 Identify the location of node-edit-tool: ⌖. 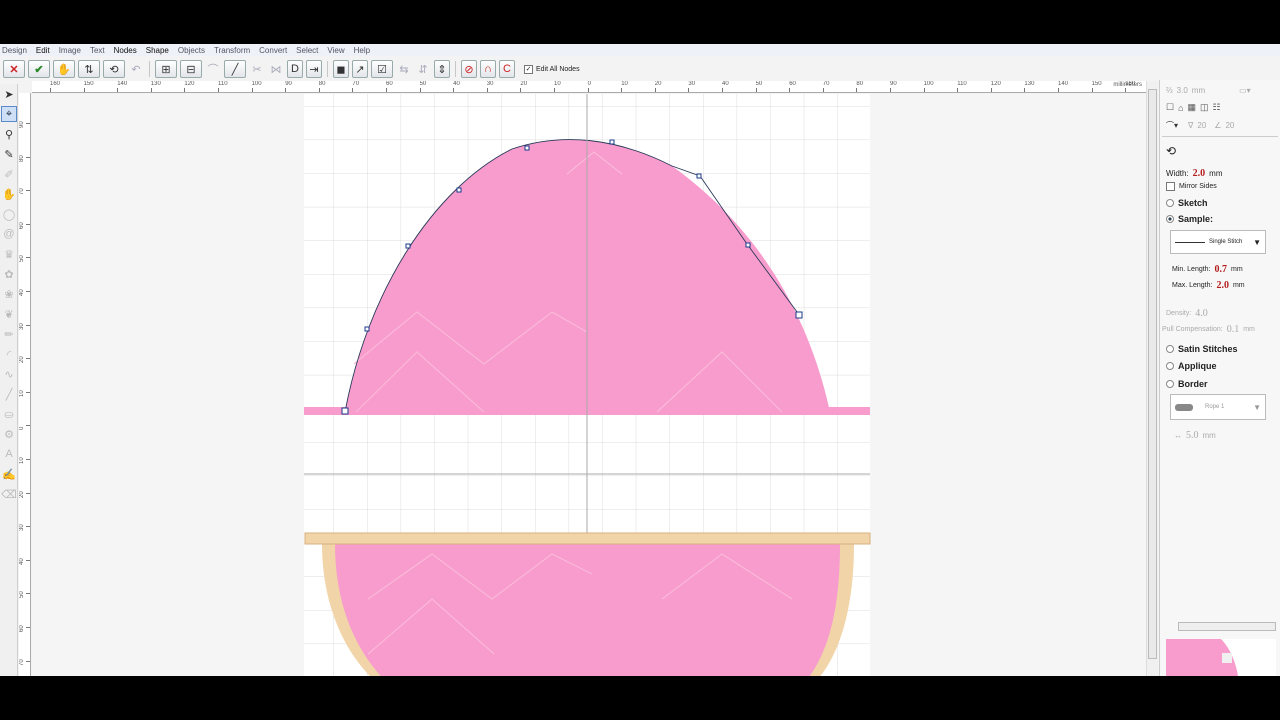
(9, 114).